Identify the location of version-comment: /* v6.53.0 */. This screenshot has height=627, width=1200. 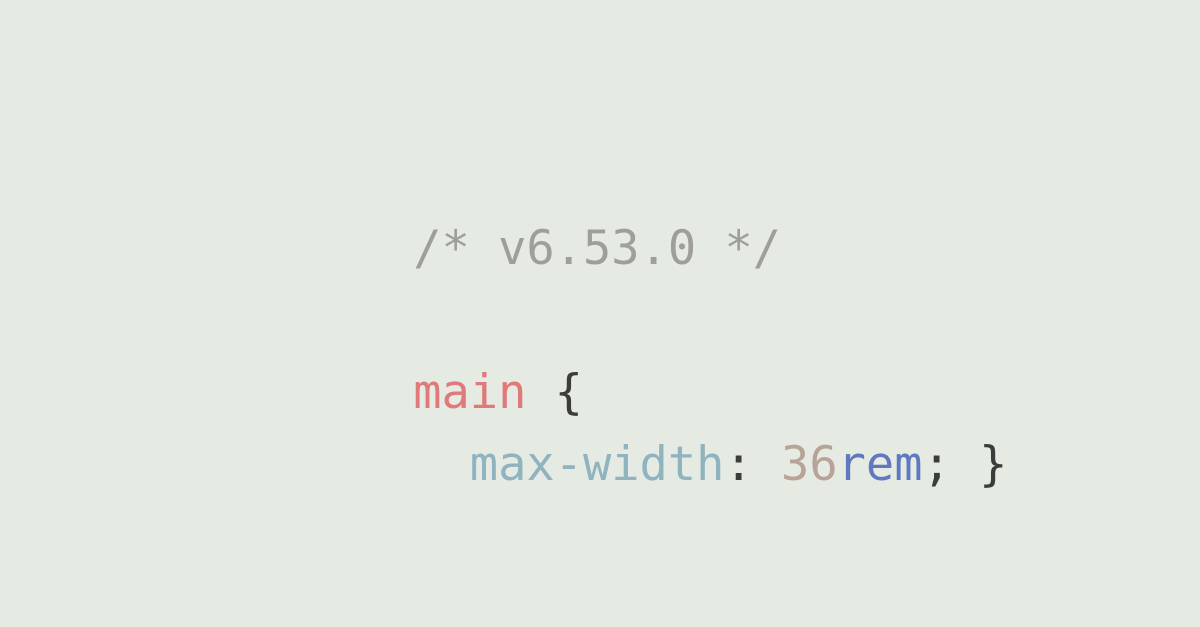
(597, 248).